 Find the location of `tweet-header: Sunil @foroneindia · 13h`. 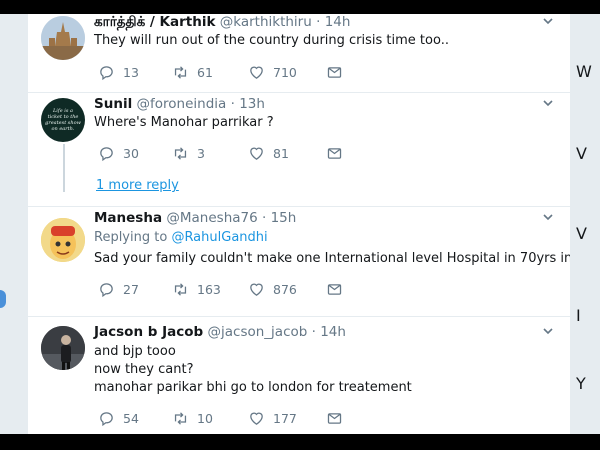

tweet-header: Sunil @foroneindia · 13h is located at coordinates (179, 104).